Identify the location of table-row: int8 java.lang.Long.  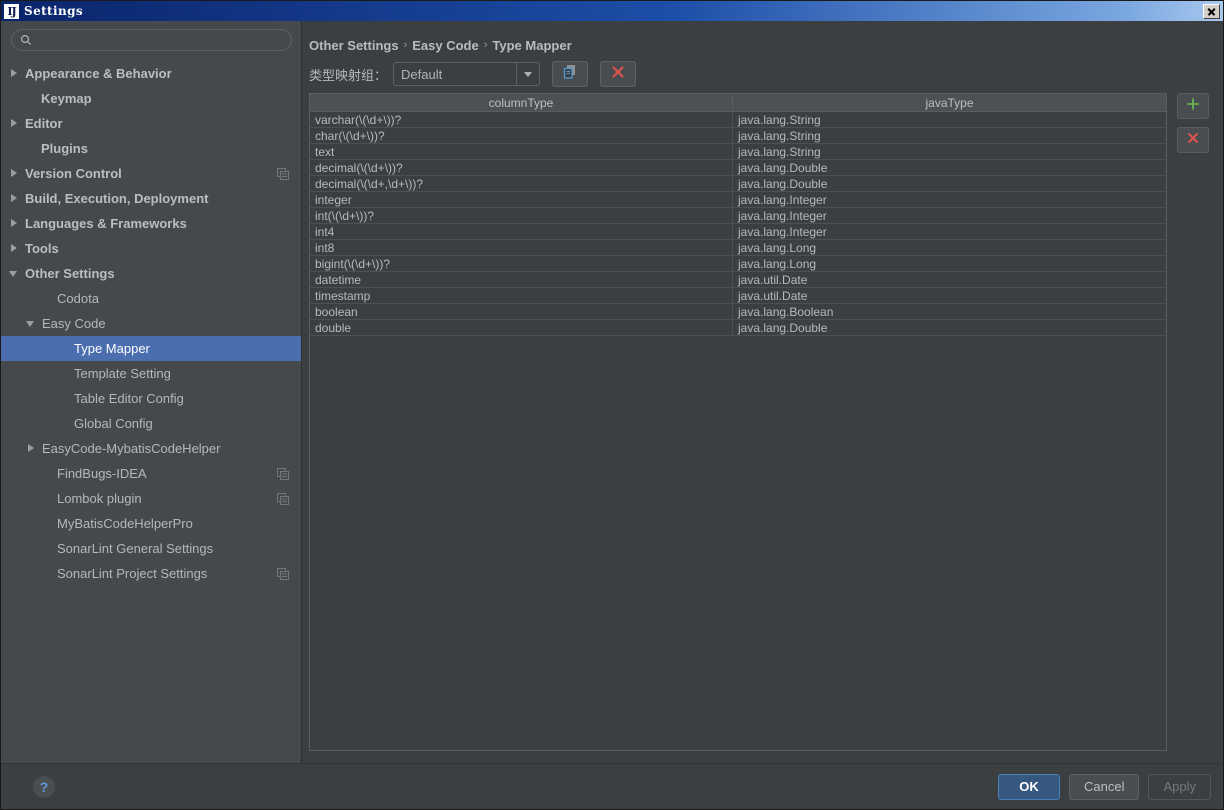
(738, 248).